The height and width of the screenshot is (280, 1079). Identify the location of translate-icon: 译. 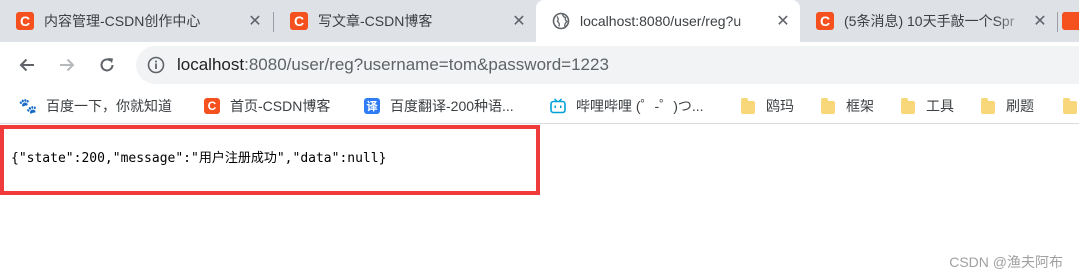
(372, 106).